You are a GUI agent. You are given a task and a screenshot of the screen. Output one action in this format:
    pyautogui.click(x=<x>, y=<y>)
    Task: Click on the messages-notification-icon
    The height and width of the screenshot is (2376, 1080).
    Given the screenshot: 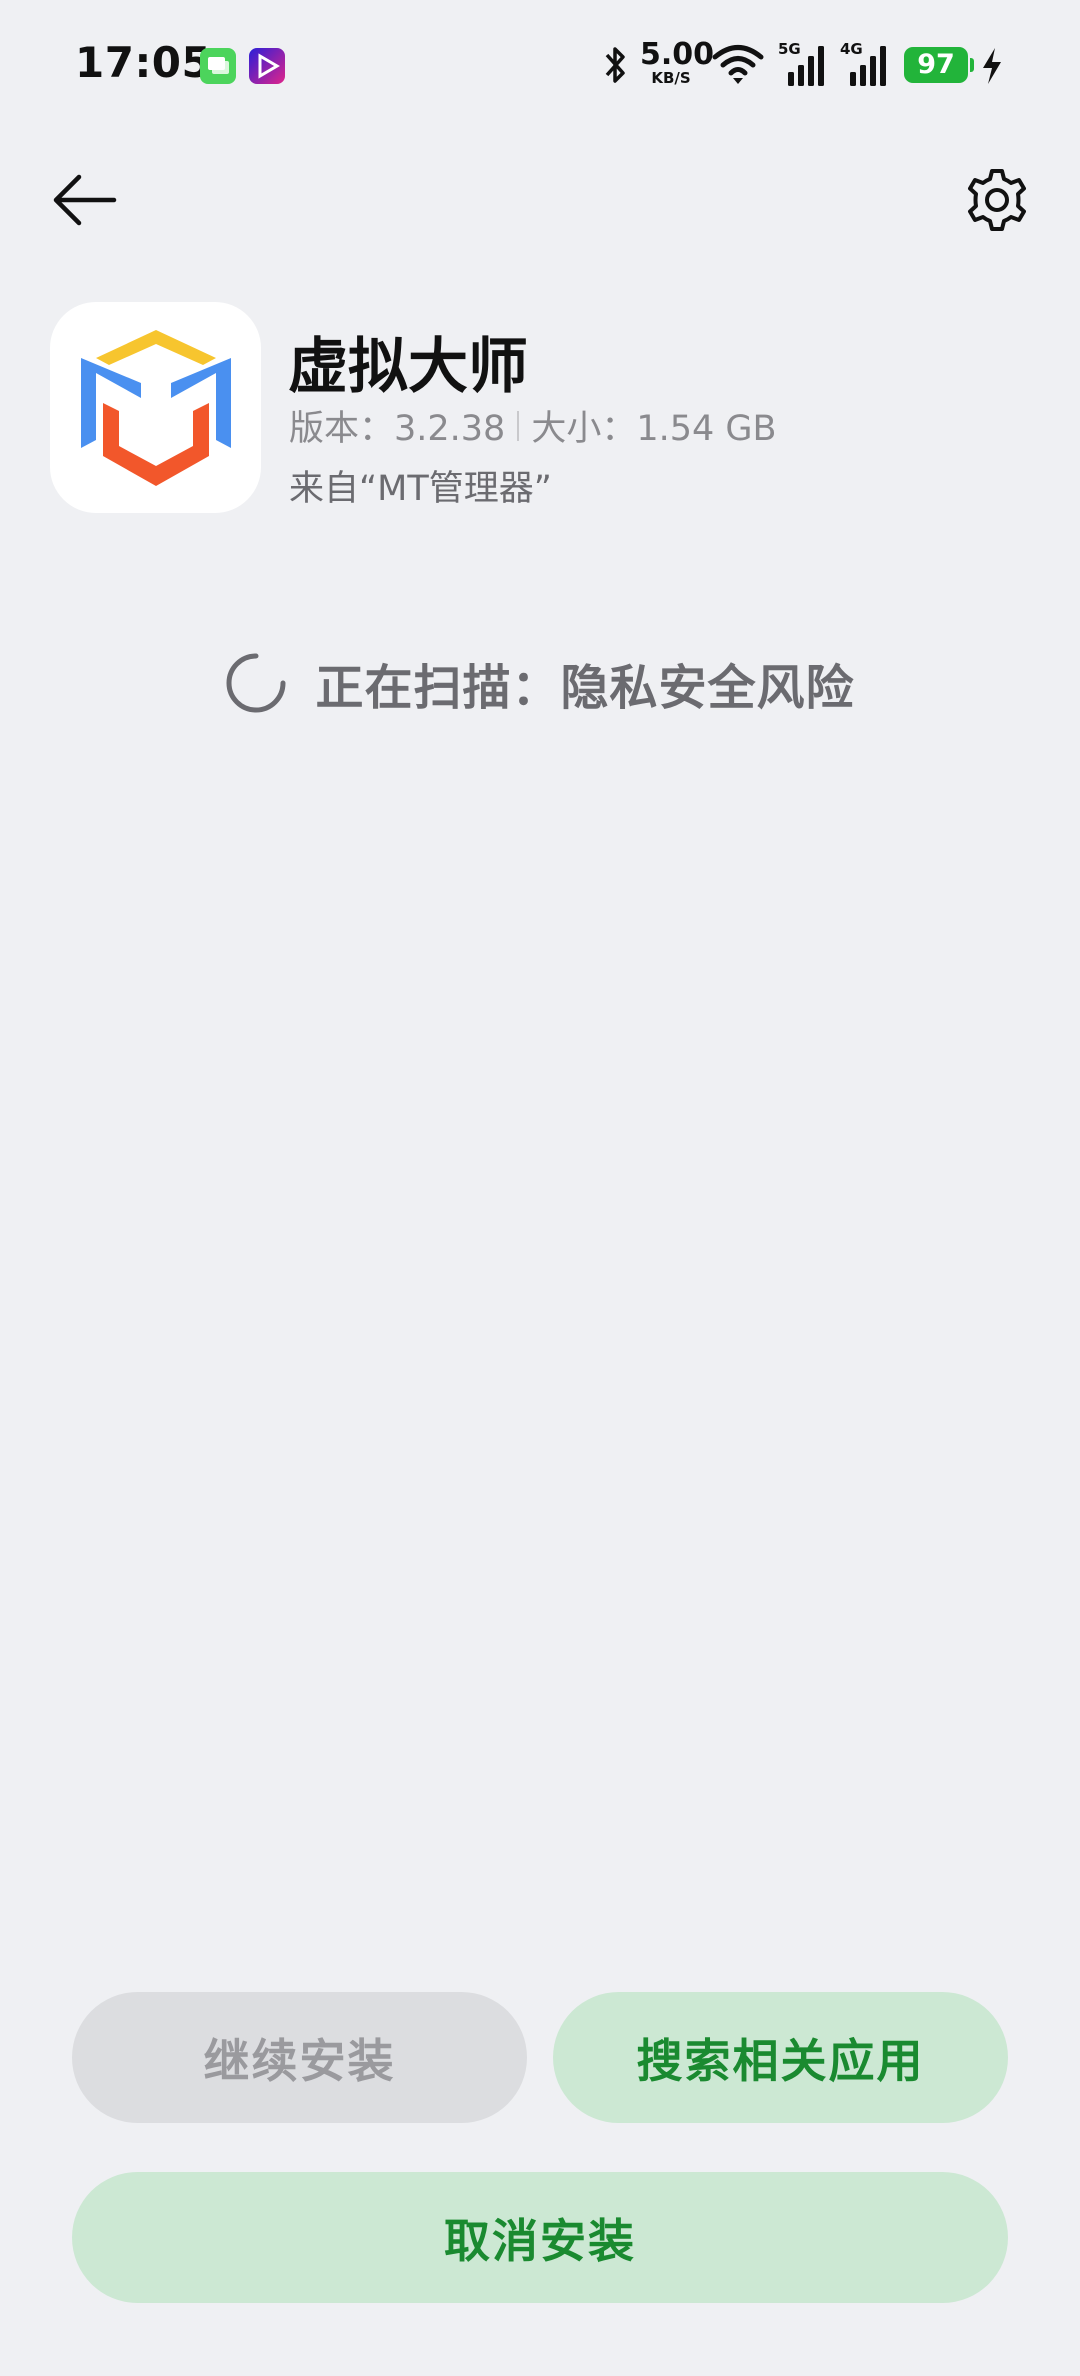 What is the action you would take?
    pyautogui.click(x=218, y=66)
    